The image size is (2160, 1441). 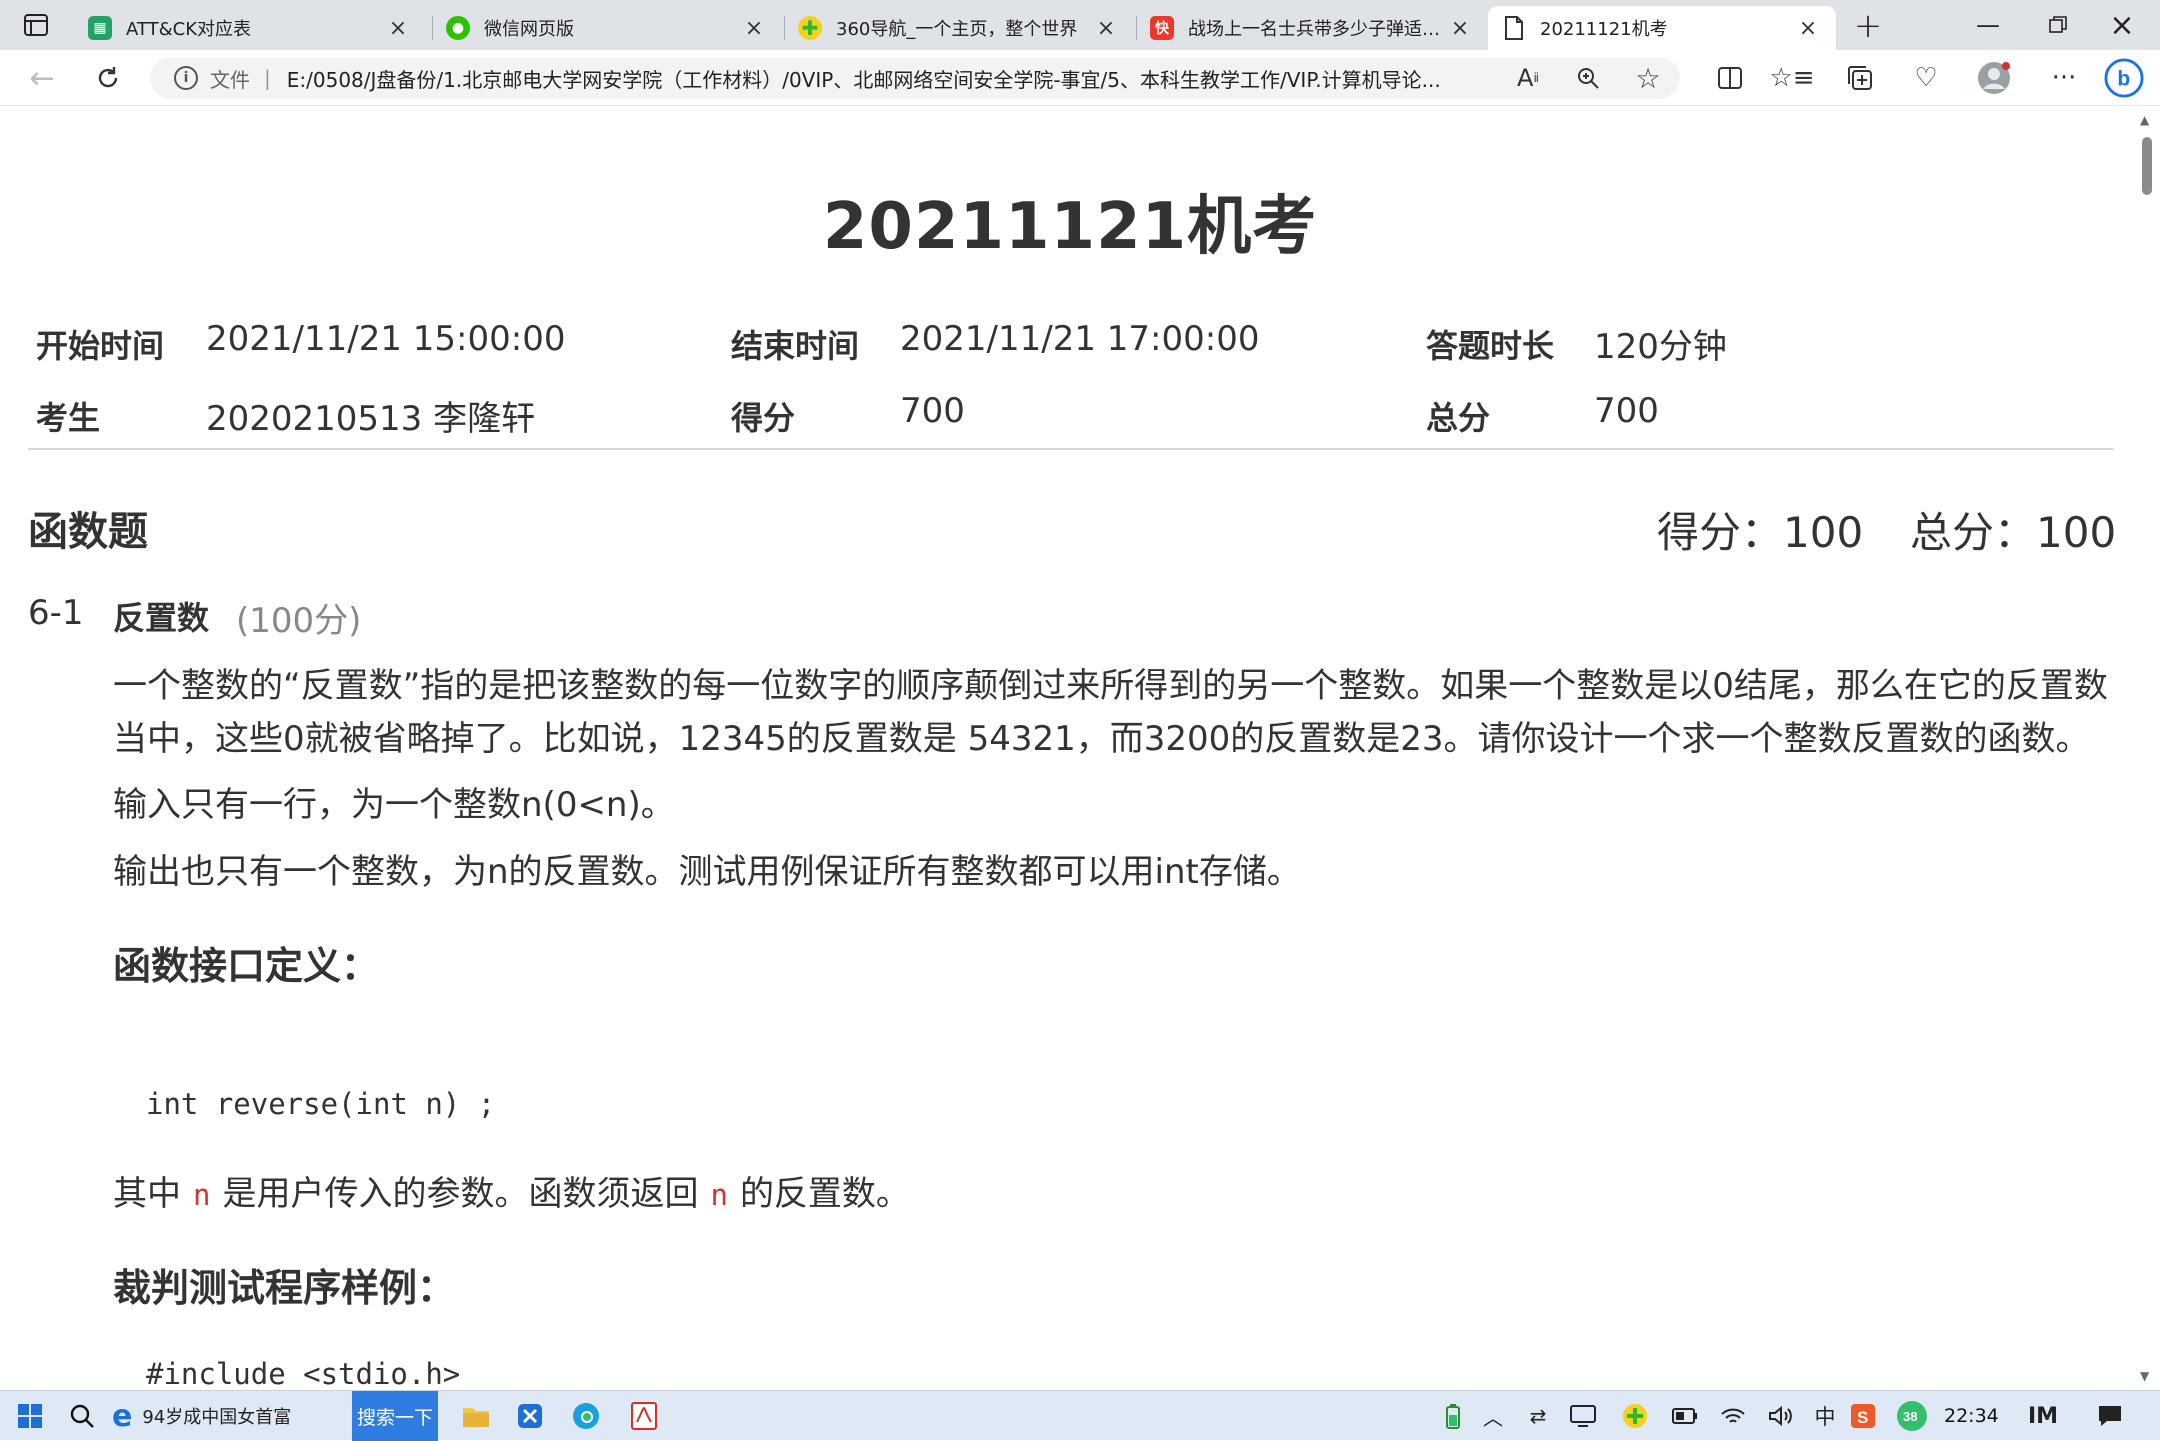 I want to click on duration-label: 答题时长, so click(x=1490, y=346).